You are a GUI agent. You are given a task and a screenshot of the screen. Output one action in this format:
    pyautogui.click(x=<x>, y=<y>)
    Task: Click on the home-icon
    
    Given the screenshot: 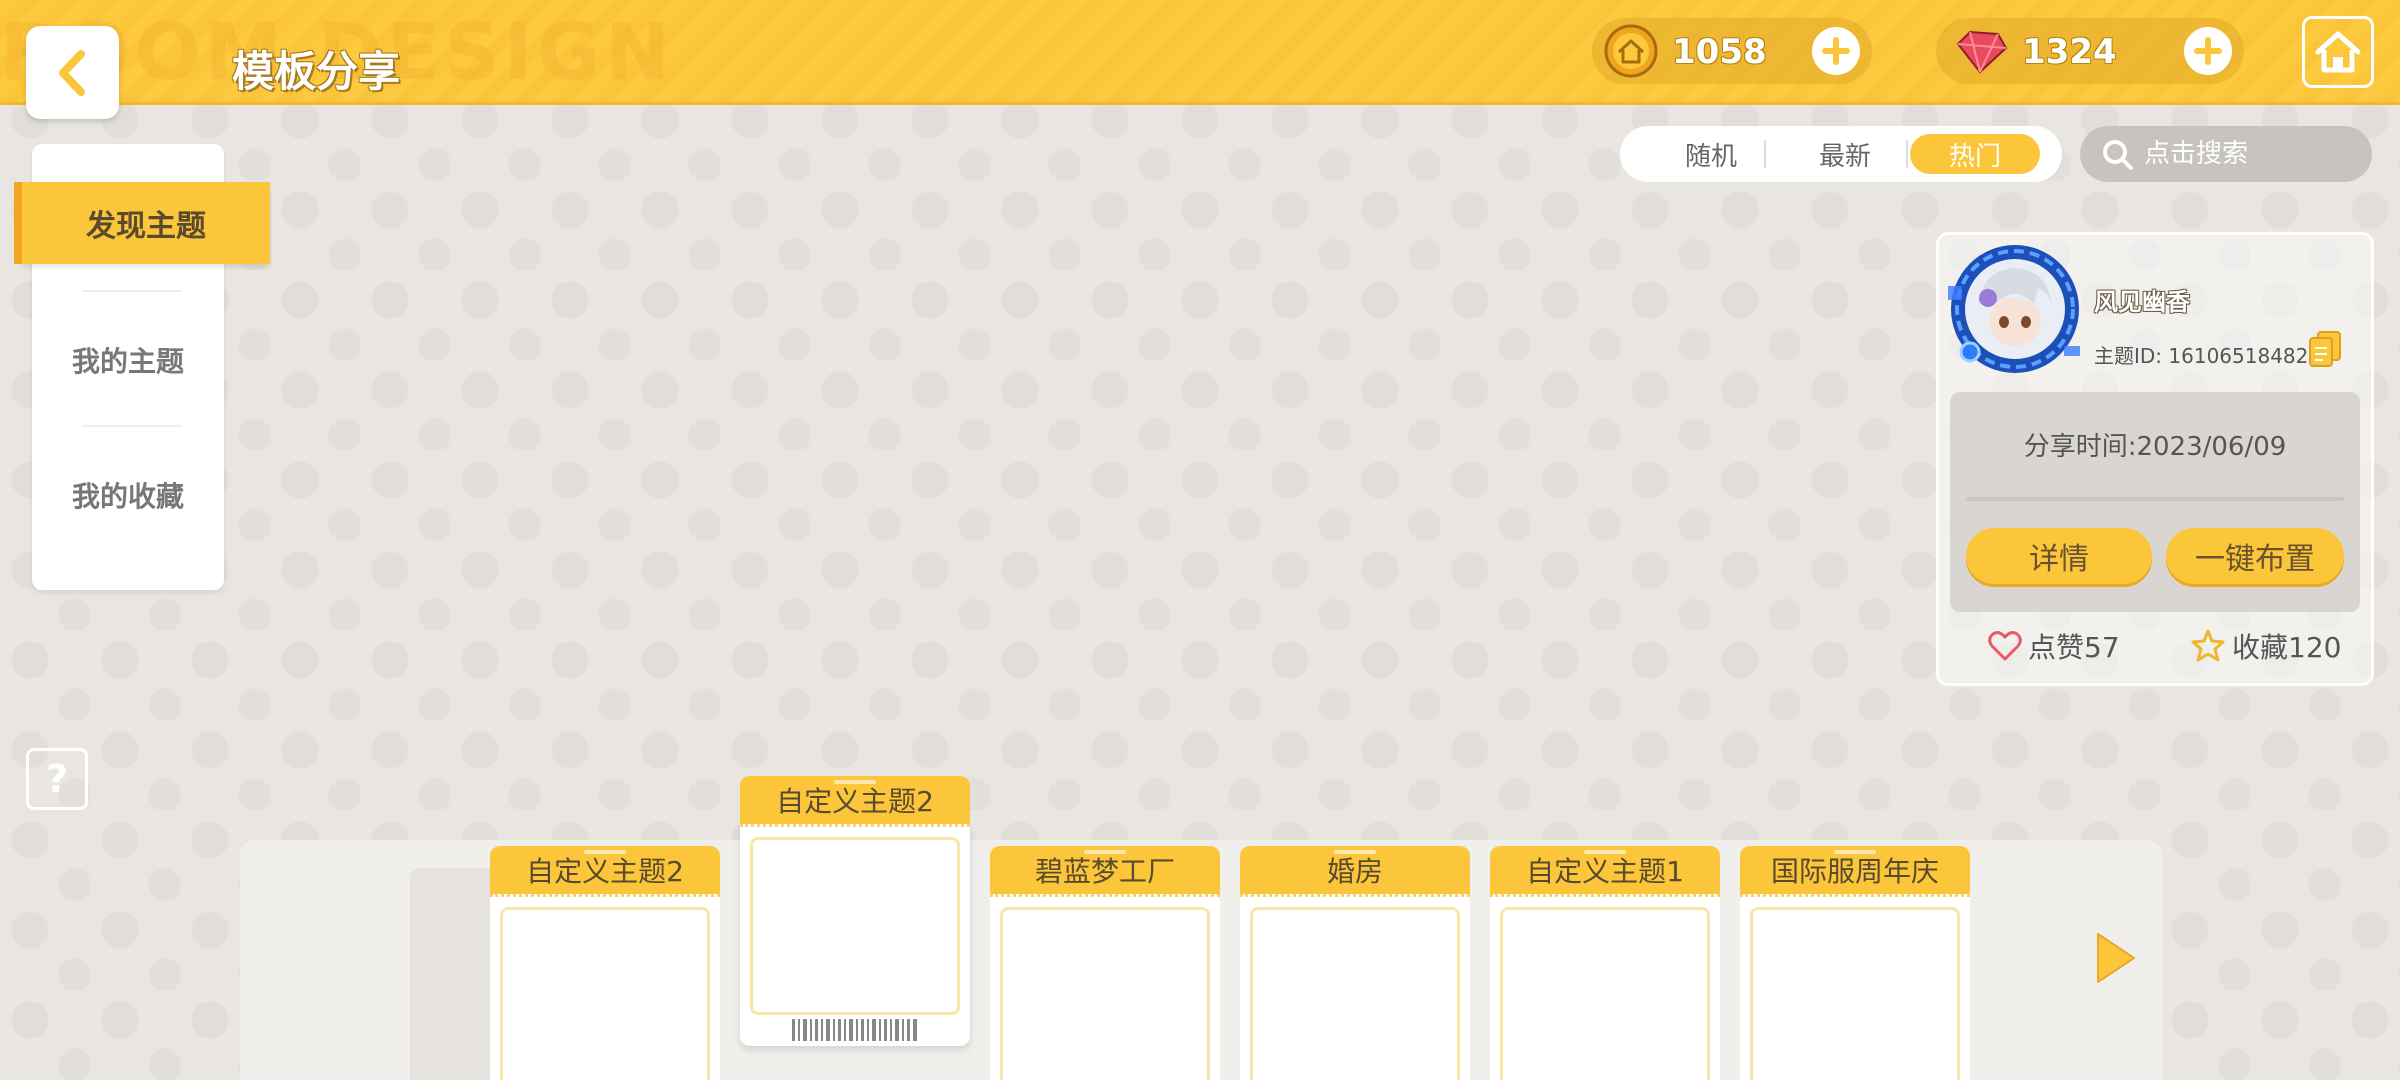 What is the action you would take?
    pyautogui.click(x=2338, y=52)
    